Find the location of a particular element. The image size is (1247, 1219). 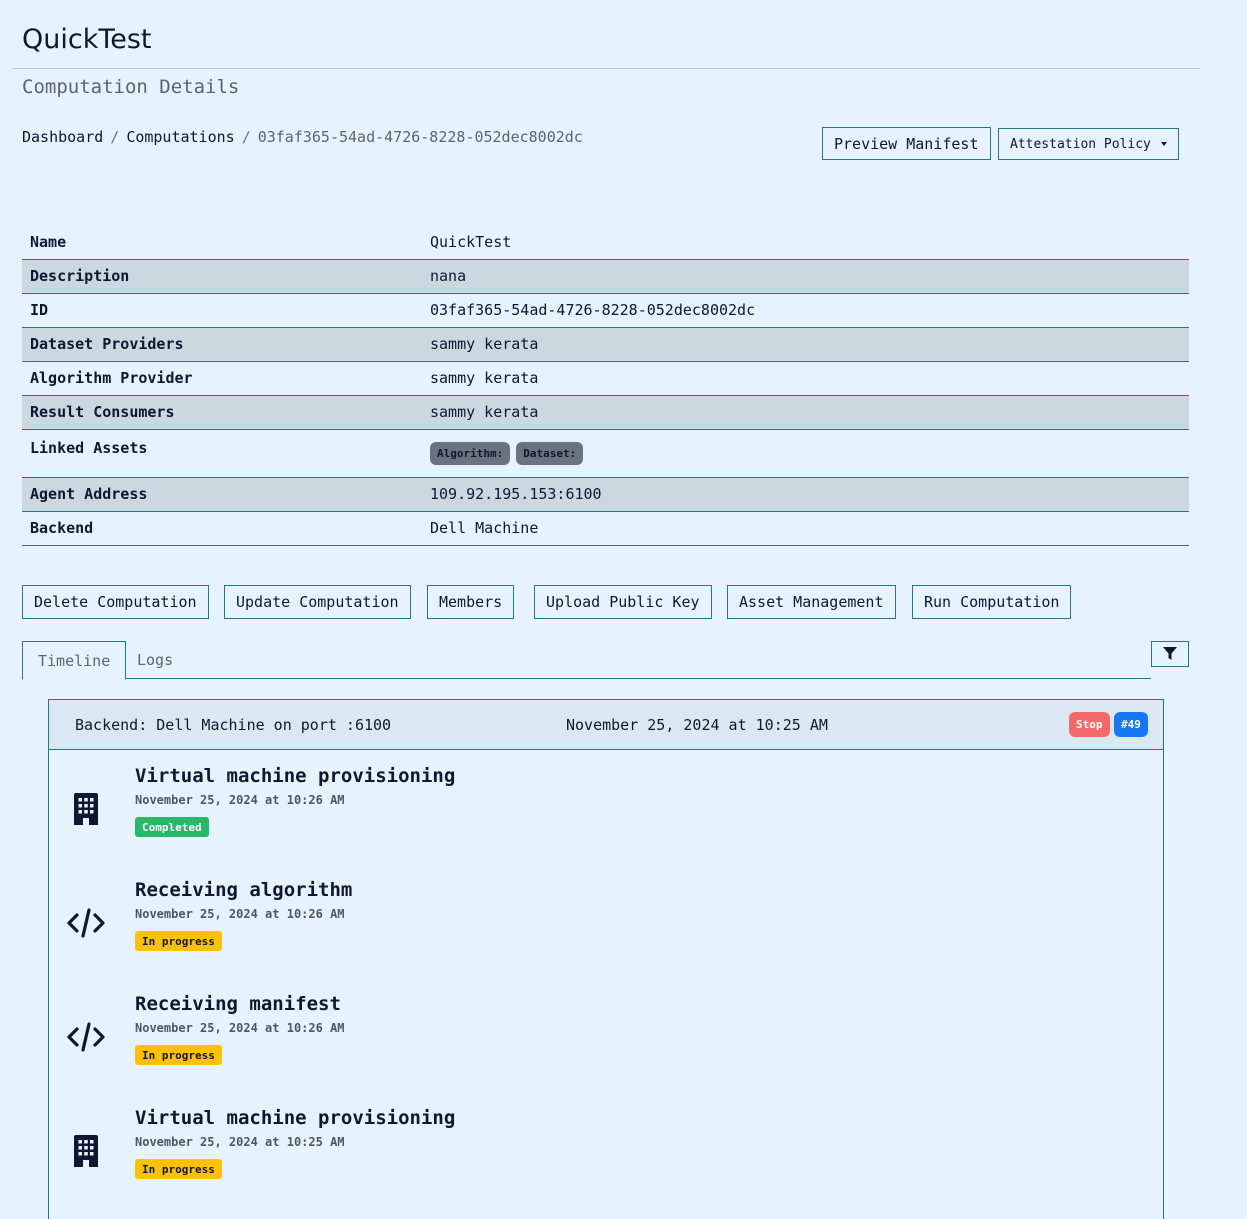

breadcrumb-dashboard: Dashboard is located at coordinates (62, 137).